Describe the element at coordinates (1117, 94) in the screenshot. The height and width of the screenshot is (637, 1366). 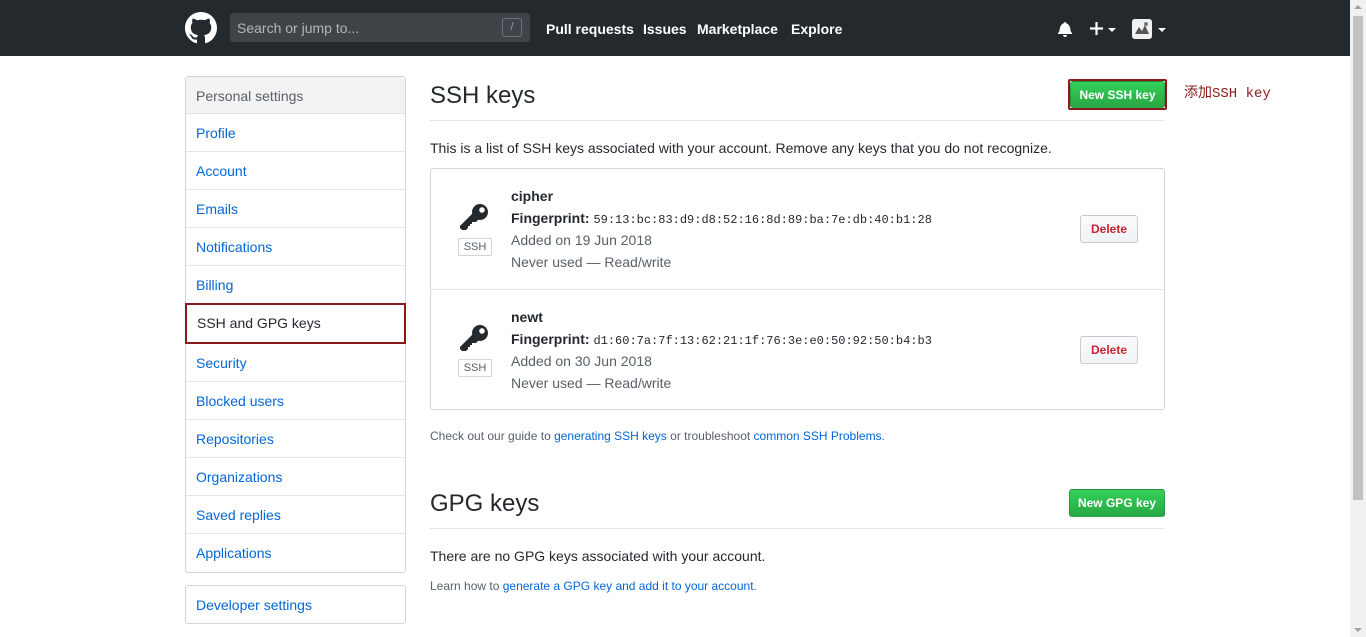
I see `annotation-highlight-box` at that location.